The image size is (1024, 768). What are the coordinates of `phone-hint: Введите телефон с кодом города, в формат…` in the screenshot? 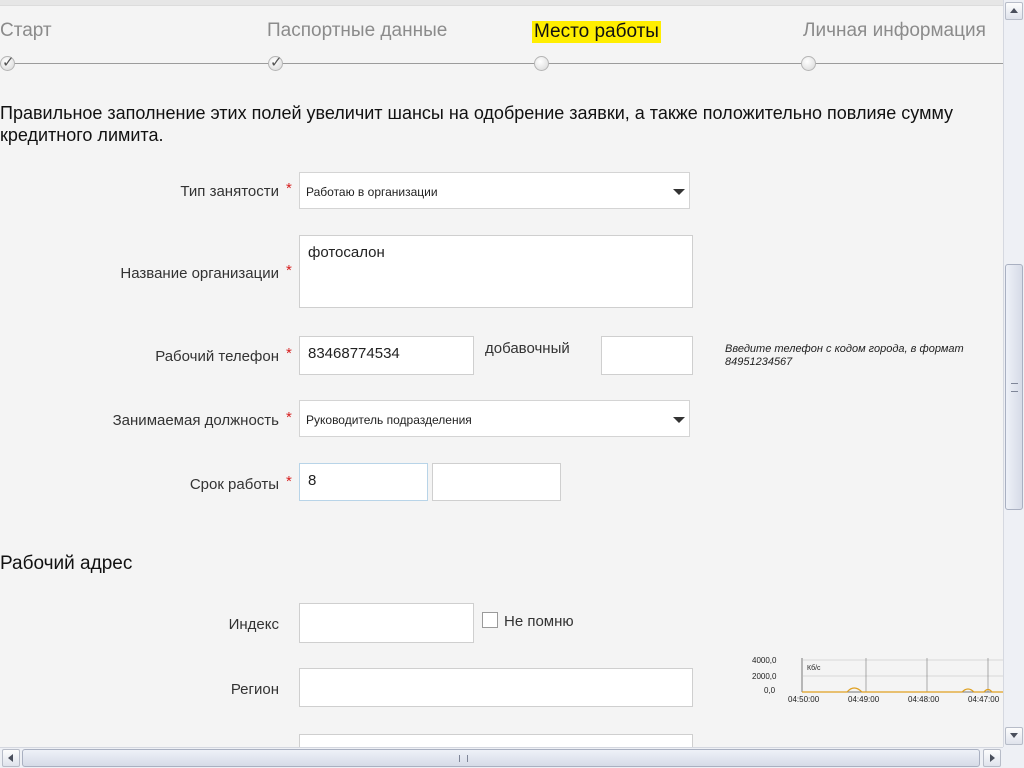 It's located at (844, 355).